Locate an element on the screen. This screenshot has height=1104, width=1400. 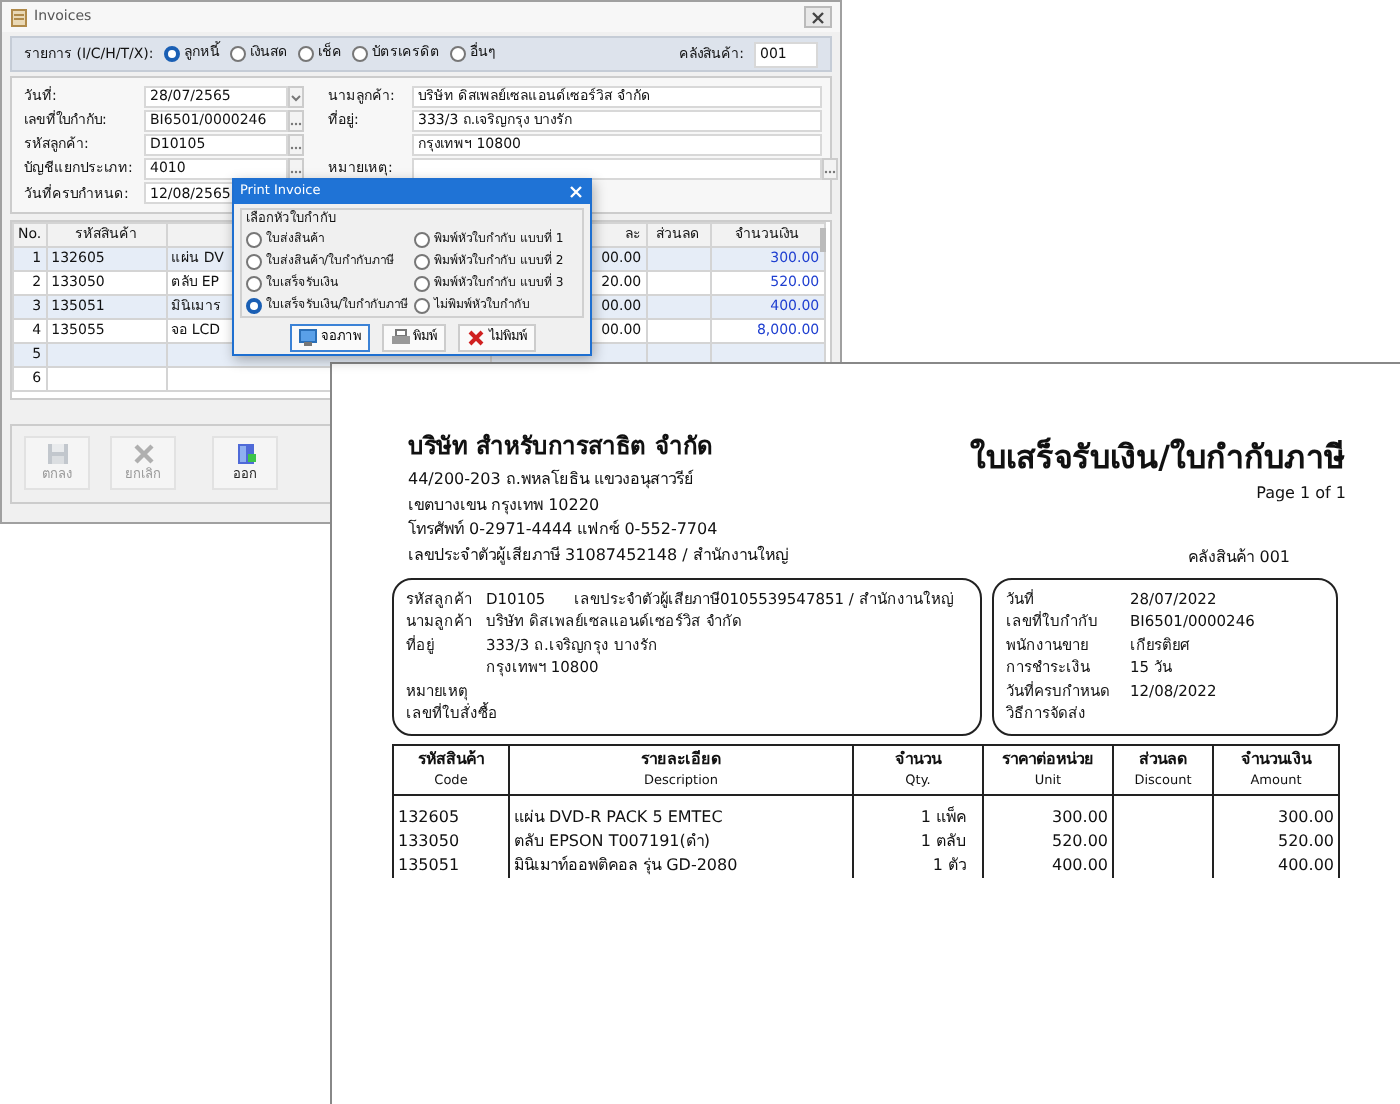
printer-icon is located at coordinates (399, 338).